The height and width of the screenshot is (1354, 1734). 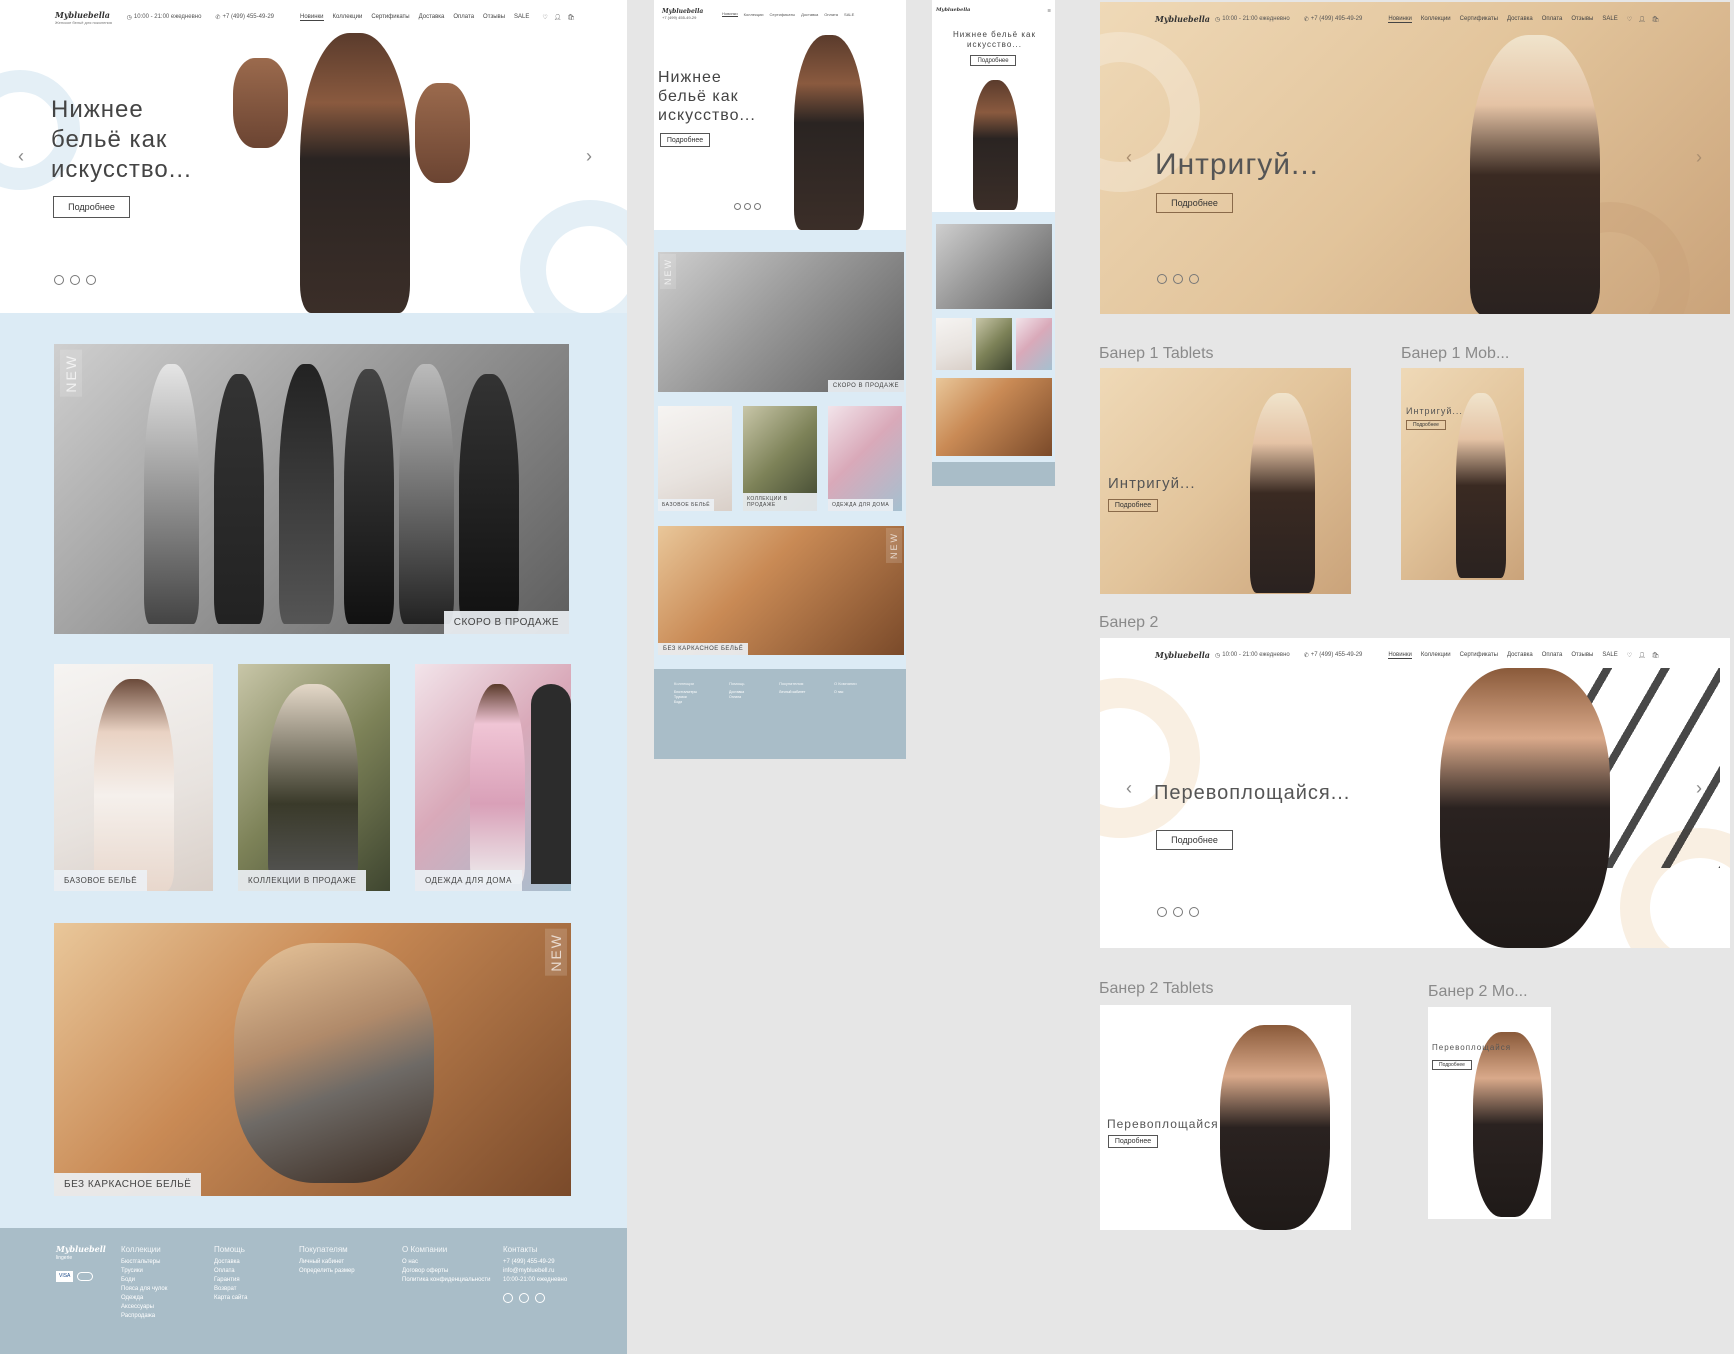 What do you see at coordinates (230, 1280) in the screenshot?
I see `footer-link: Гарантия` at bounding box center [230, 1280].